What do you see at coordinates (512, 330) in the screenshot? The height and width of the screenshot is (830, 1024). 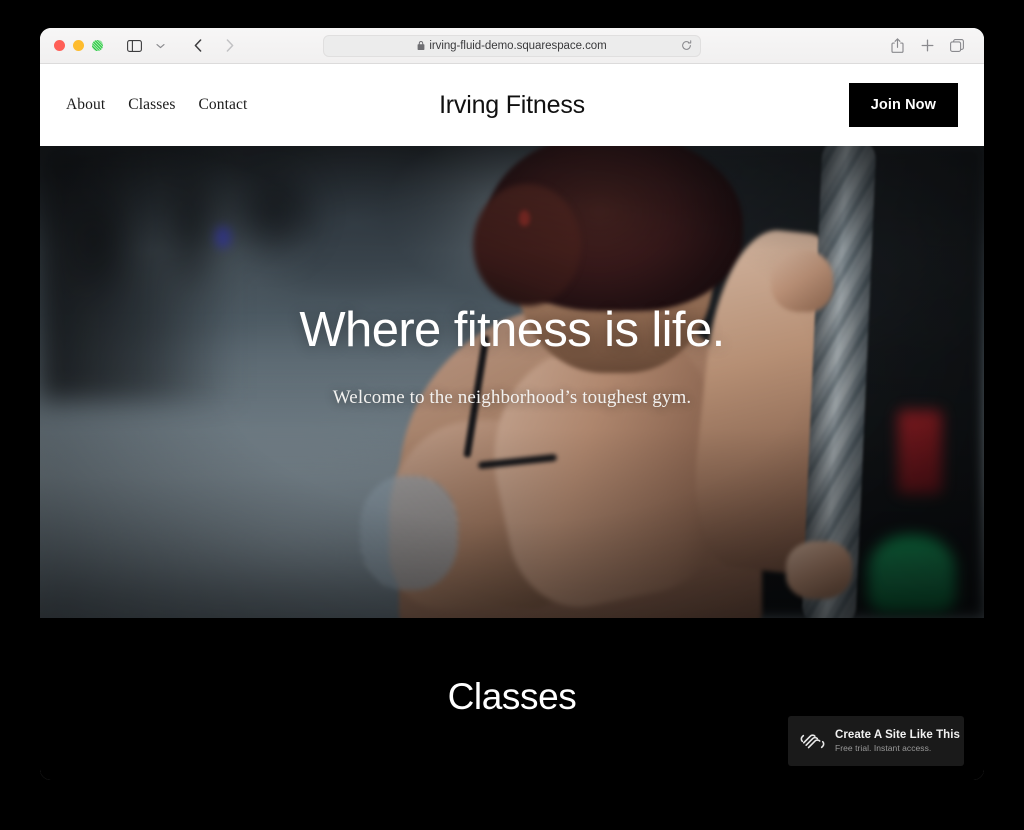 I see `hero-headline: Where fitness is life.` at bounding box center [512, 330].